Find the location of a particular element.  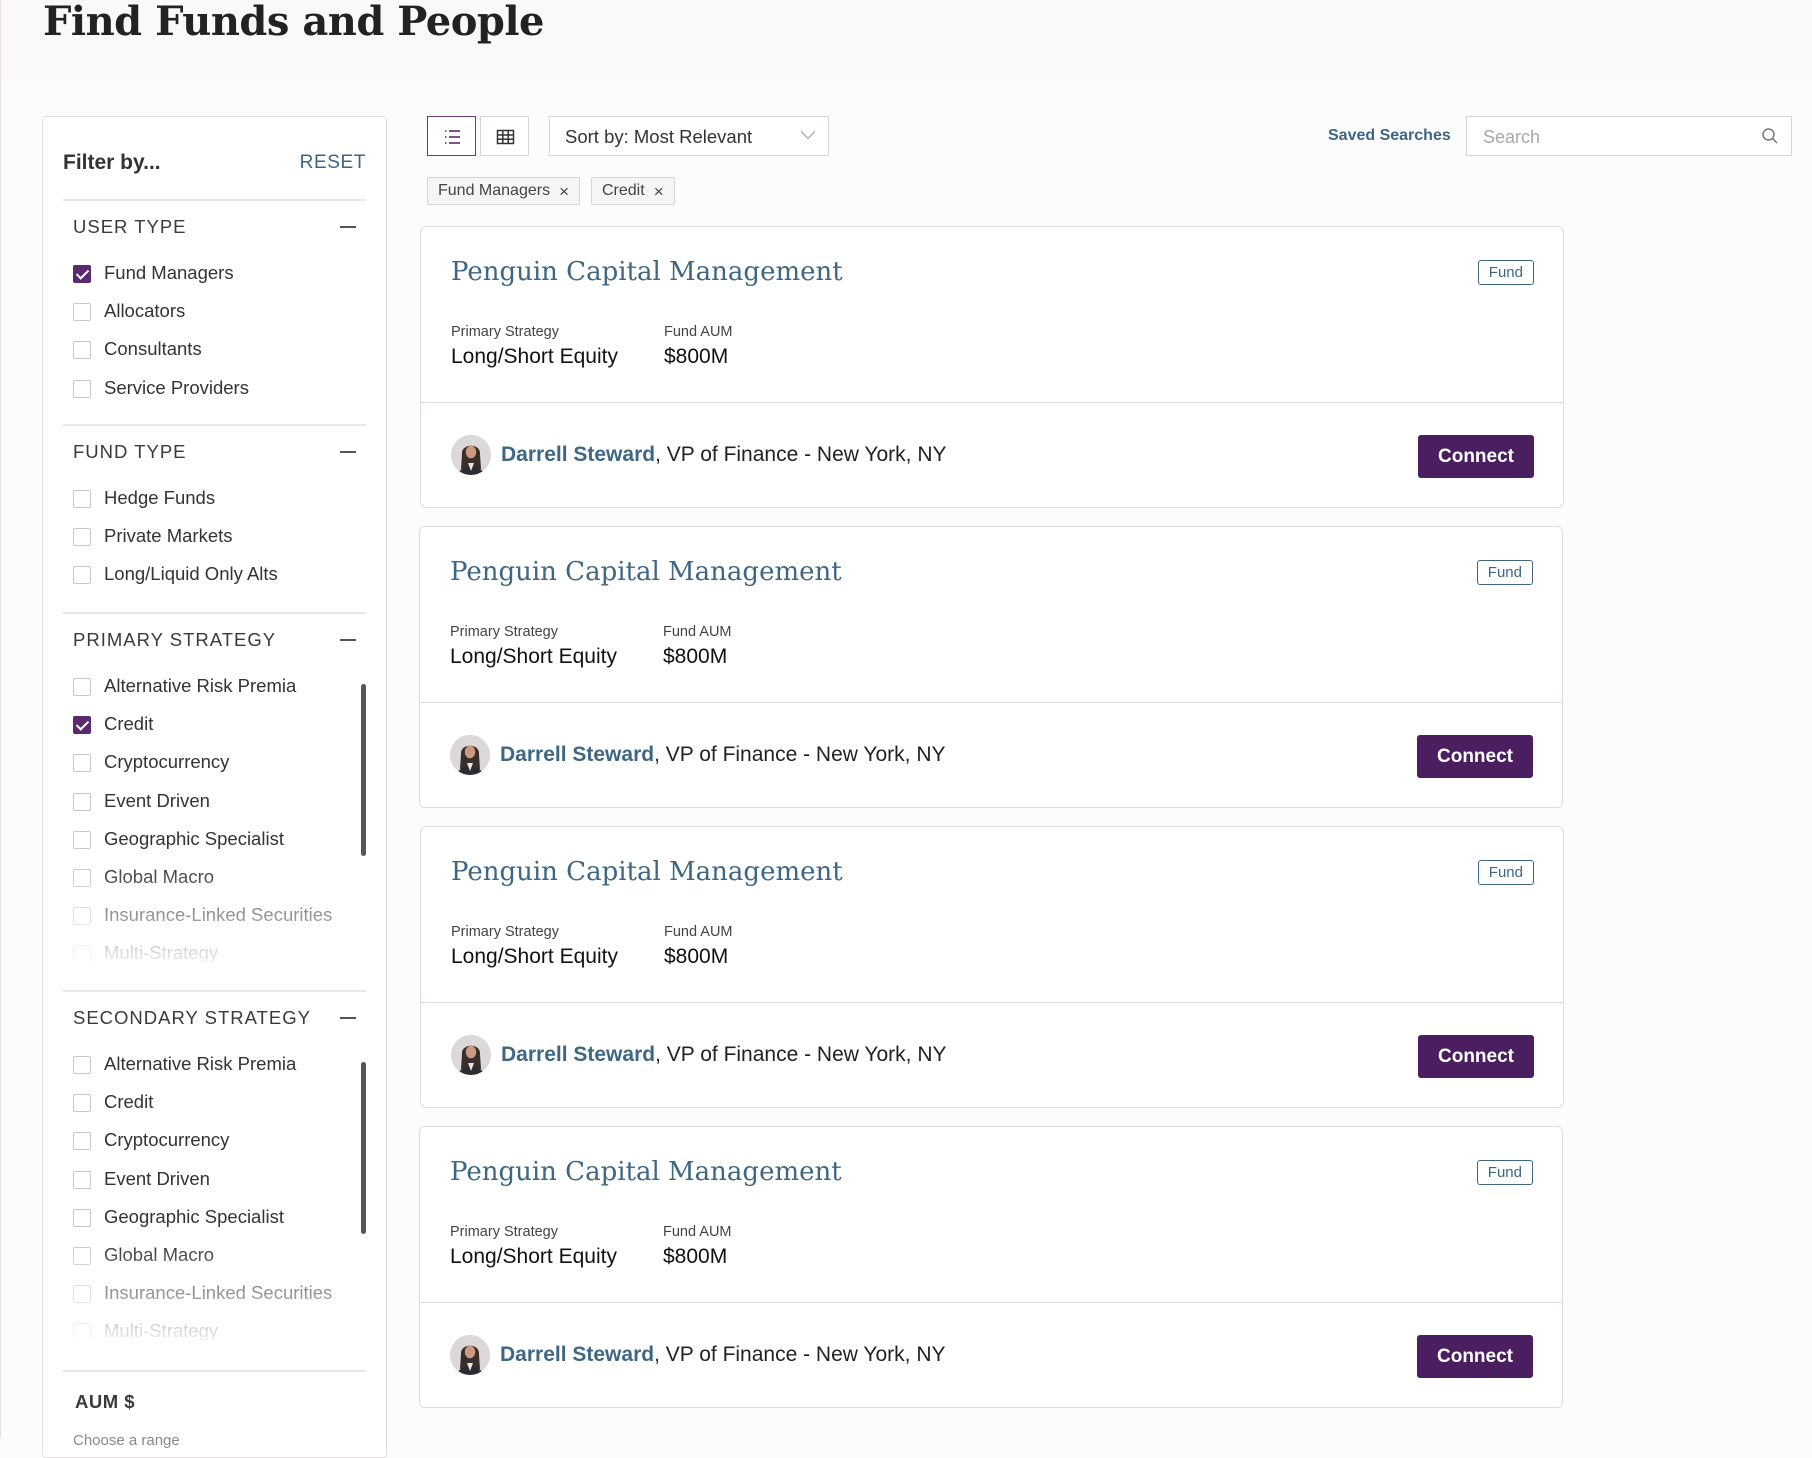

section-title: SECONDARY STRATEGY is located at coordinates (192, 1017).